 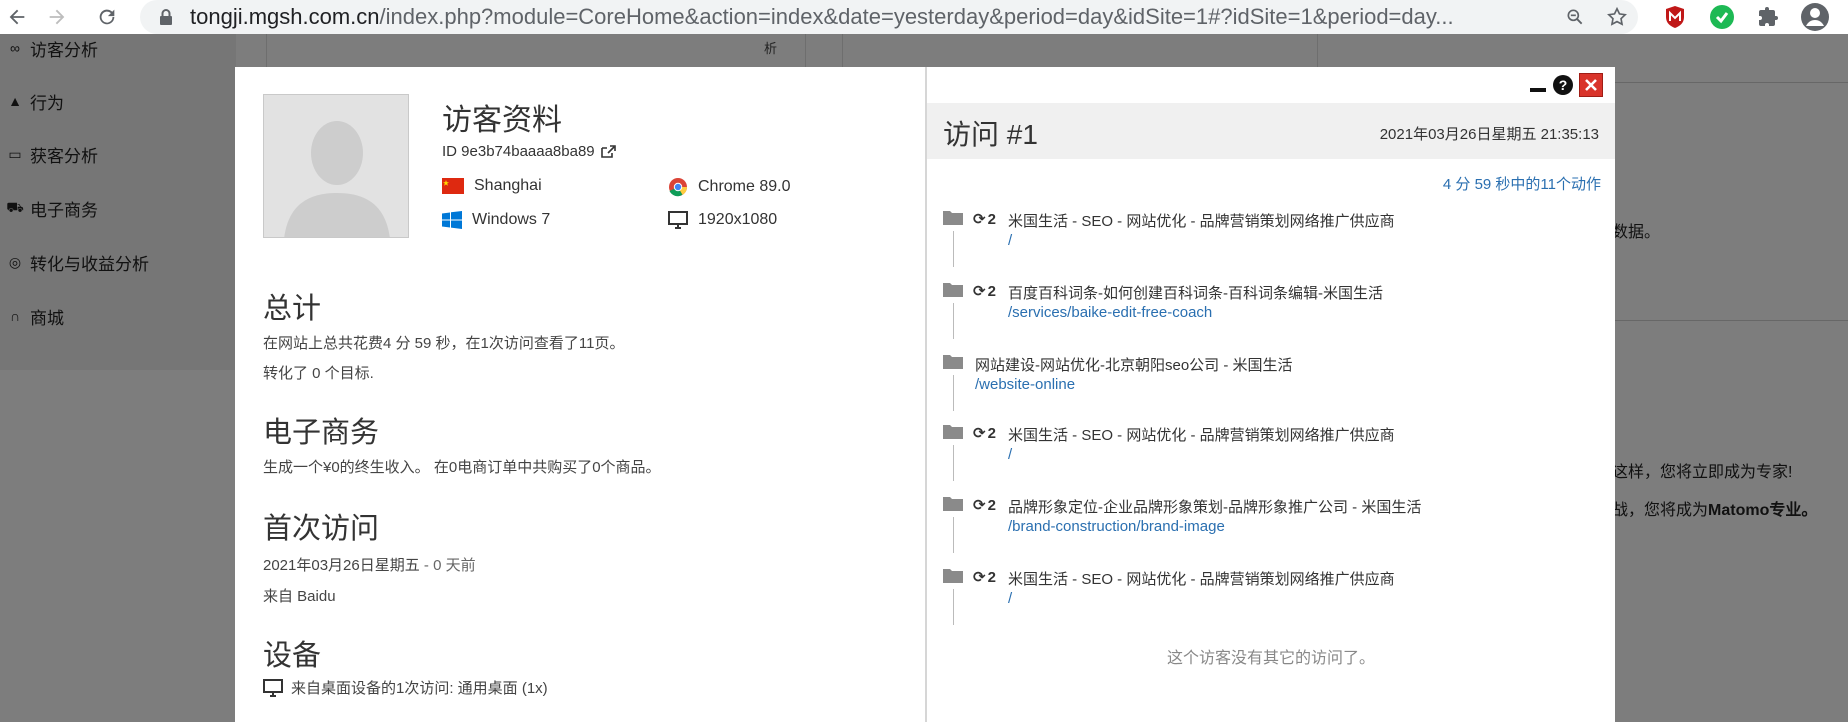 I want to click on bookmark-star-button, so click(x=1617, y=17).